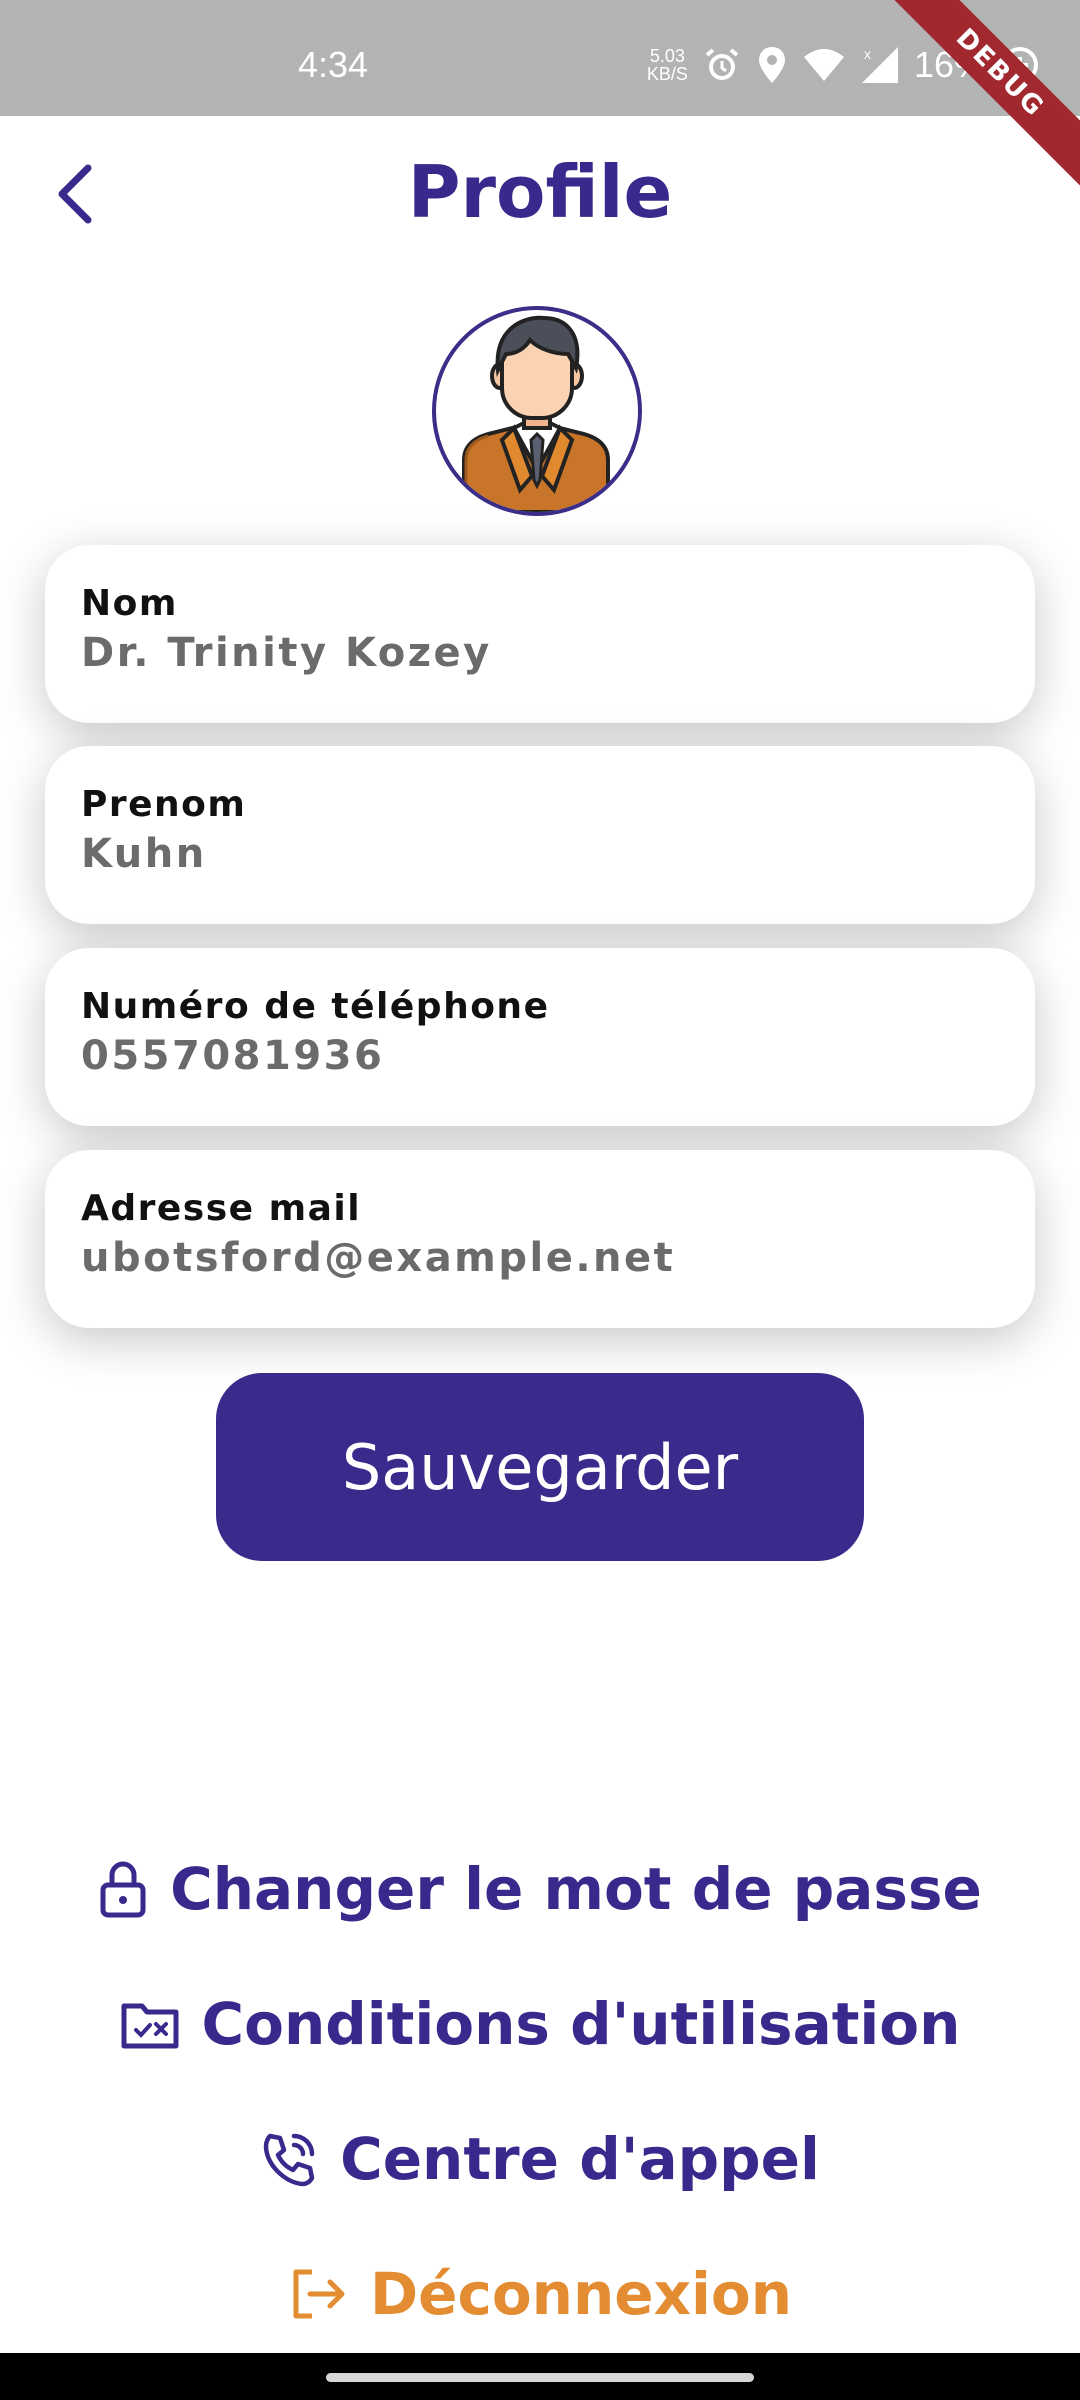  I want to click on field-value: Kuhn, so click(540, 854).